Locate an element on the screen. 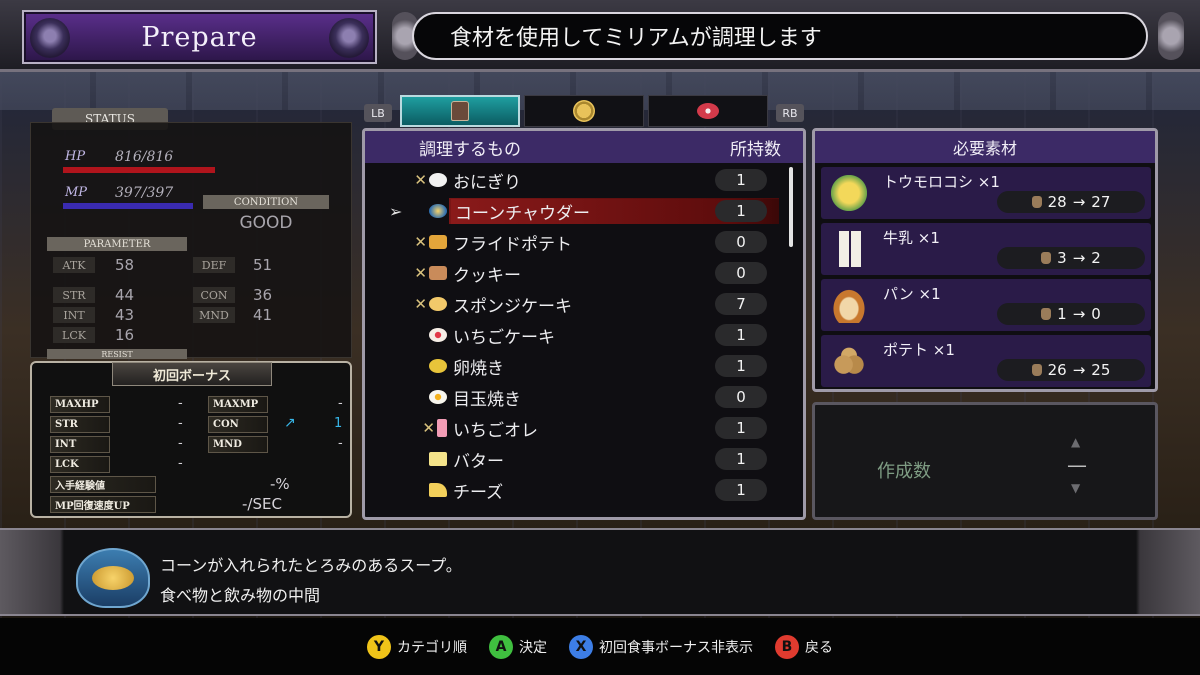  list-item: ✕ クッキー 0 is located at coordinates (585, 273).